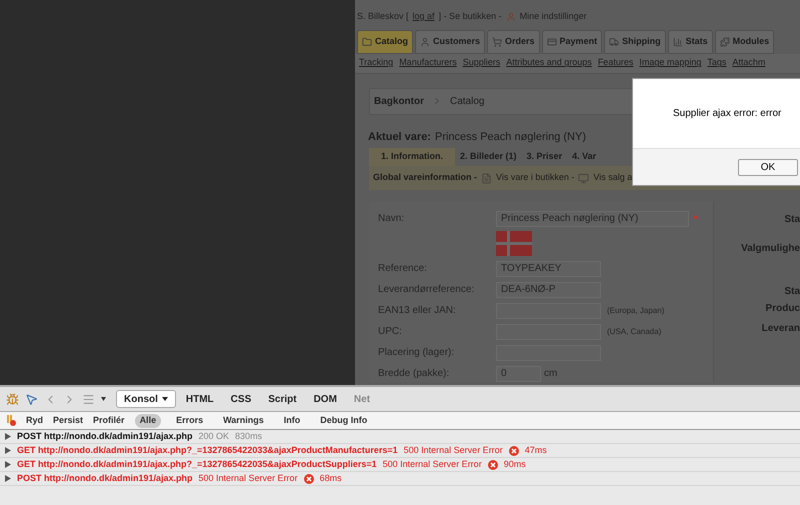 This screenshot has width=800, height=505. What do you see at coordinates (331, 478) in the screenshot?
I see `response-time: 68ms` at bounding box center [331, 478].